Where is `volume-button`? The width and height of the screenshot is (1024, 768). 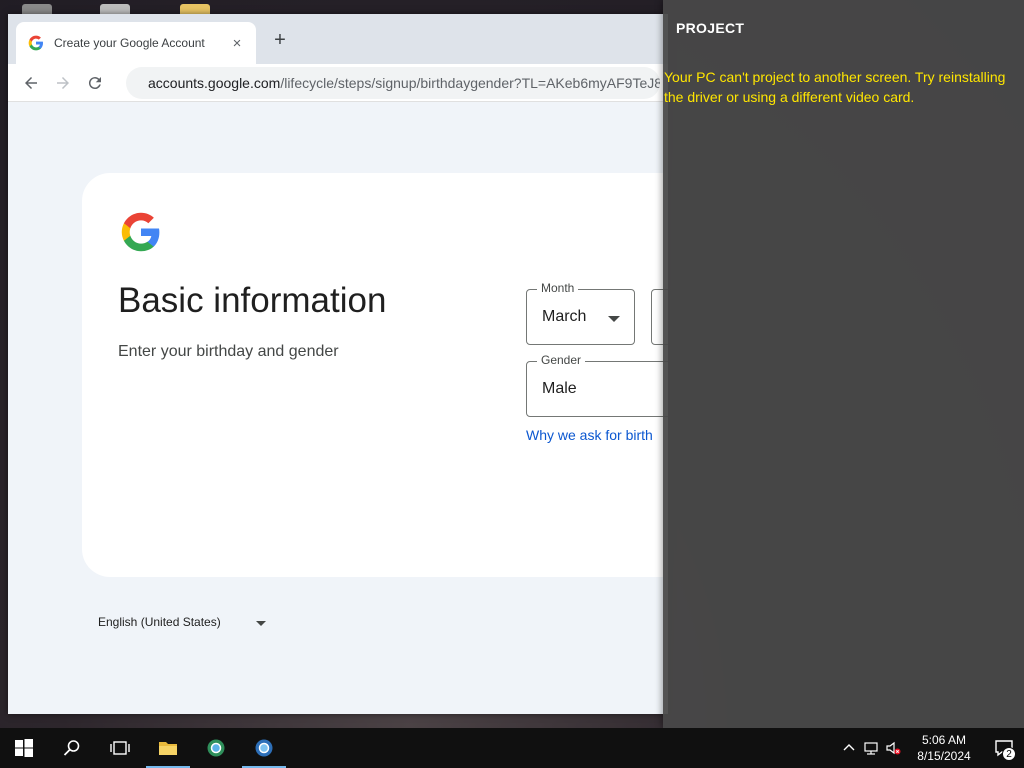 volume-button is located at coordinates (893, 748).